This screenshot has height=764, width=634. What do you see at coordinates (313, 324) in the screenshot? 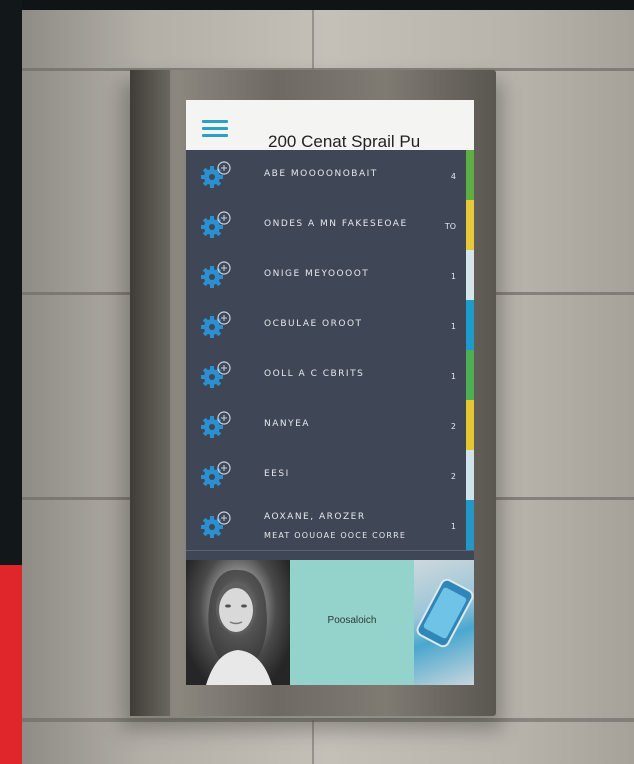
I see `list-item-label: OCBULAE OROOT` at bounding box center [313, 324].